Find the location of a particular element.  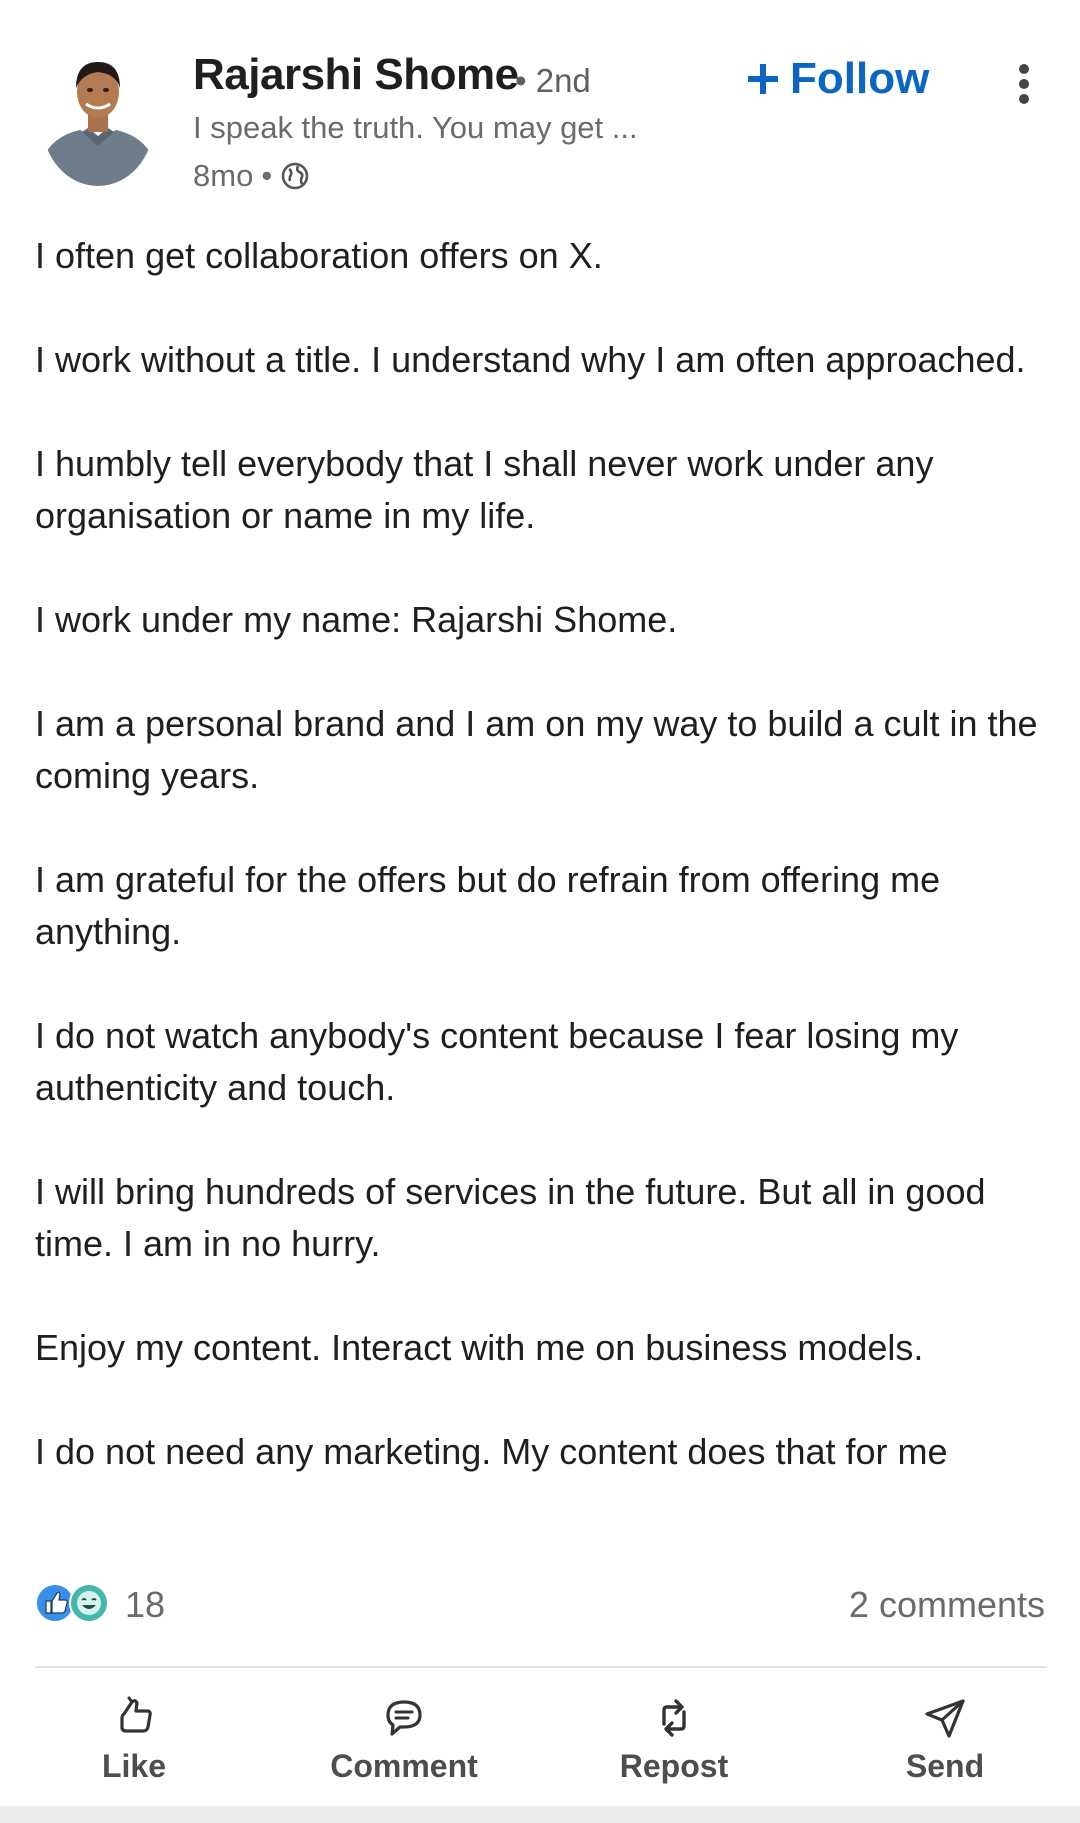

thumbs-up-icon is located at coordinates (136, 1714).